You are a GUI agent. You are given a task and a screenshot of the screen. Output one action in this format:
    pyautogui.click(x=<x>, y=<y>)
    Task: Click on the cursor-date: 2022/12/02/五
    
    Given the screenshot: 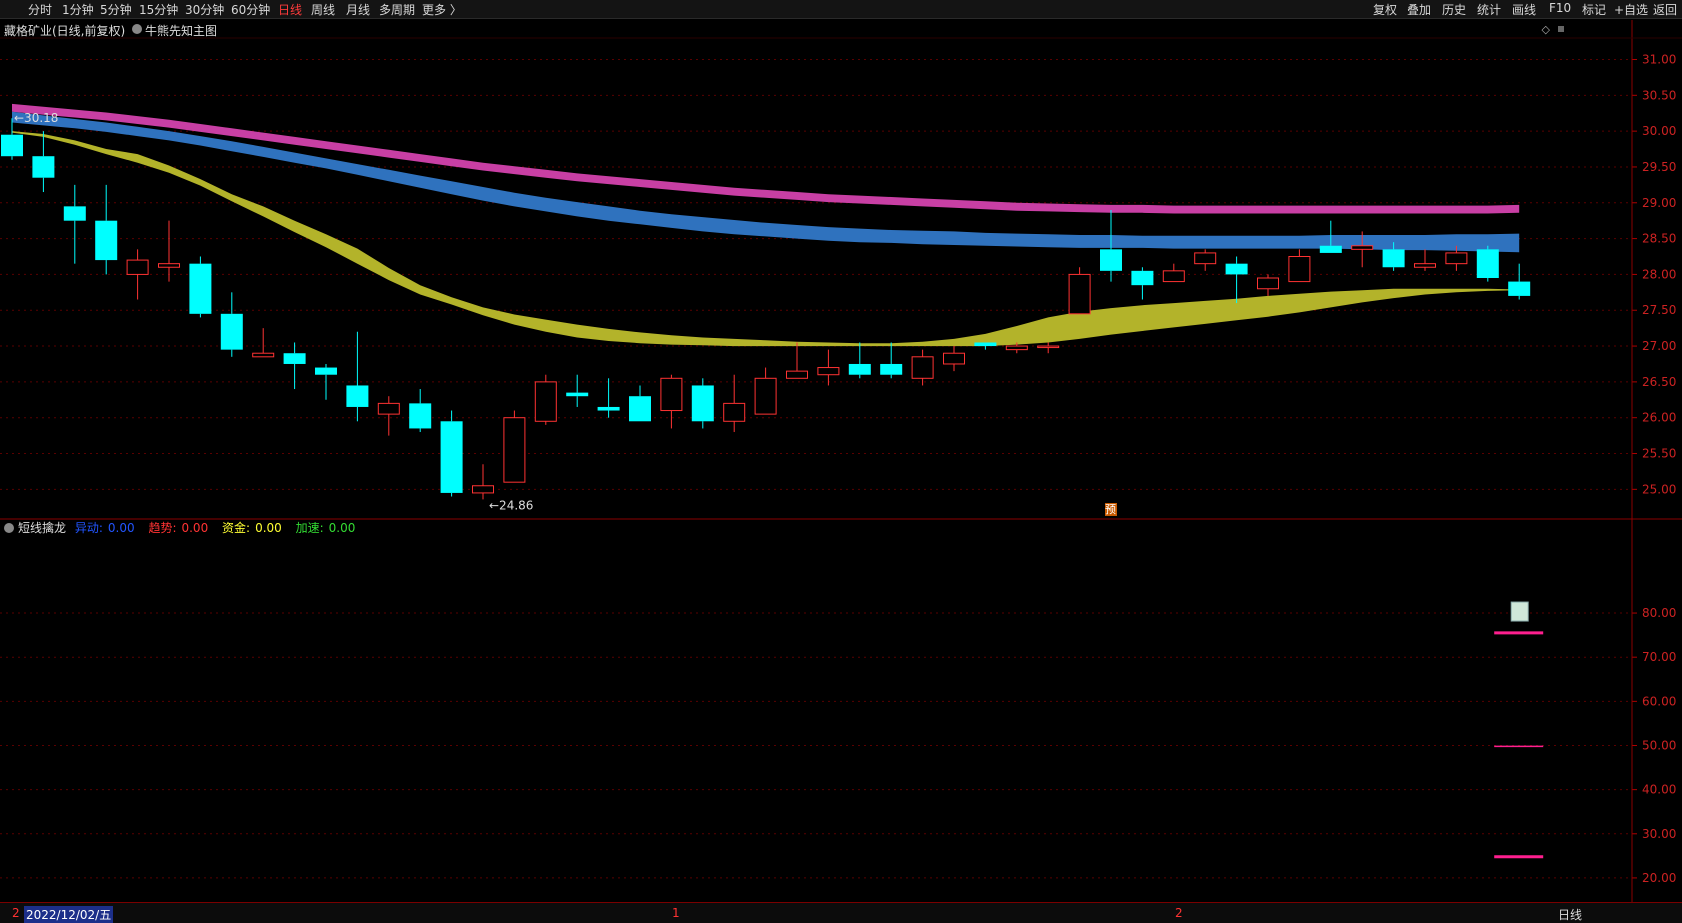 What is the action you would take?
    pyautogui.click(x=69, y=914)
    